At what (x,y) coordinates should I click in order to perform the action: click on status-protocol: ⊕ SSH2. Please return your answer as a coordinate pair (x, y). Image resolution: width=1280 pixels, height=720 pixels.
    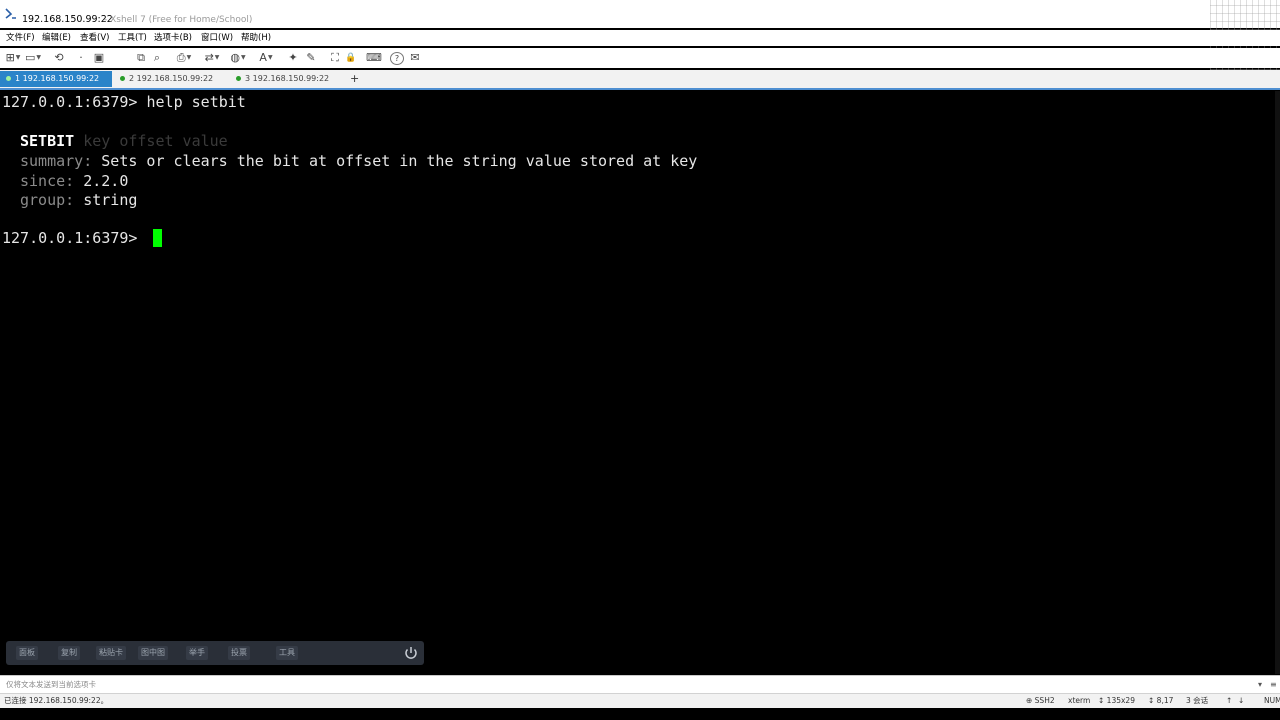
    Looking at the image, I should click on (1040, 701).